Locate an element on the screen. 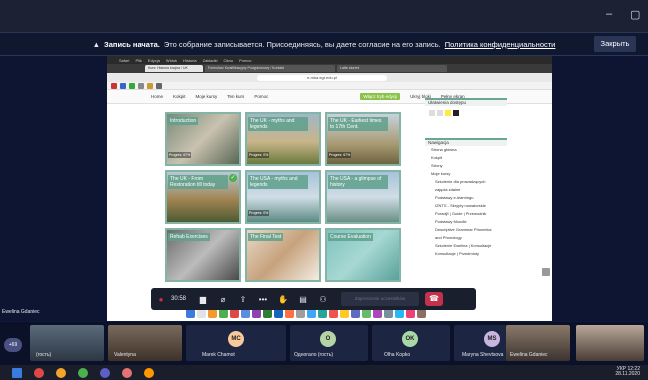  participant-tile: MC Marek Chamot is located at coordinates (236, 343).